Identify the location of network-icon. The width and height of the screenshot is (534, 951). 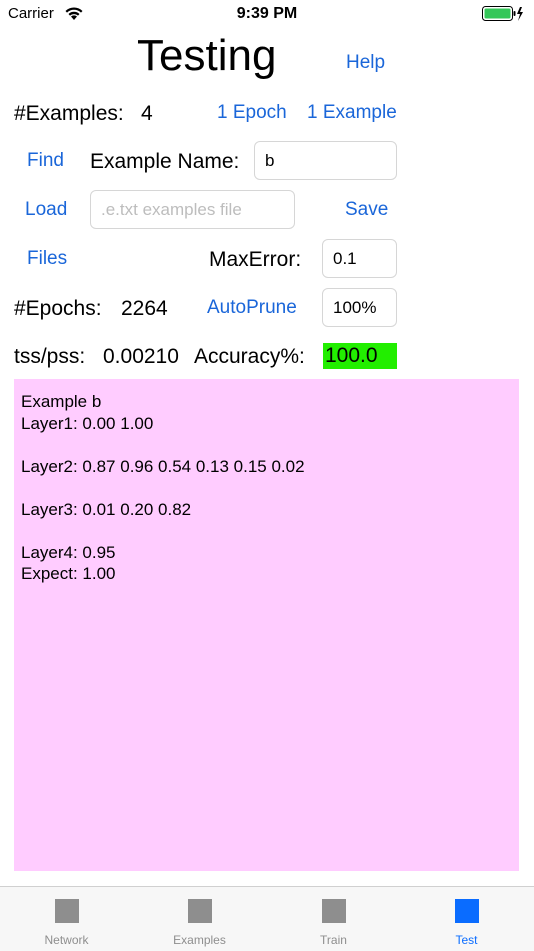
(66, 911).